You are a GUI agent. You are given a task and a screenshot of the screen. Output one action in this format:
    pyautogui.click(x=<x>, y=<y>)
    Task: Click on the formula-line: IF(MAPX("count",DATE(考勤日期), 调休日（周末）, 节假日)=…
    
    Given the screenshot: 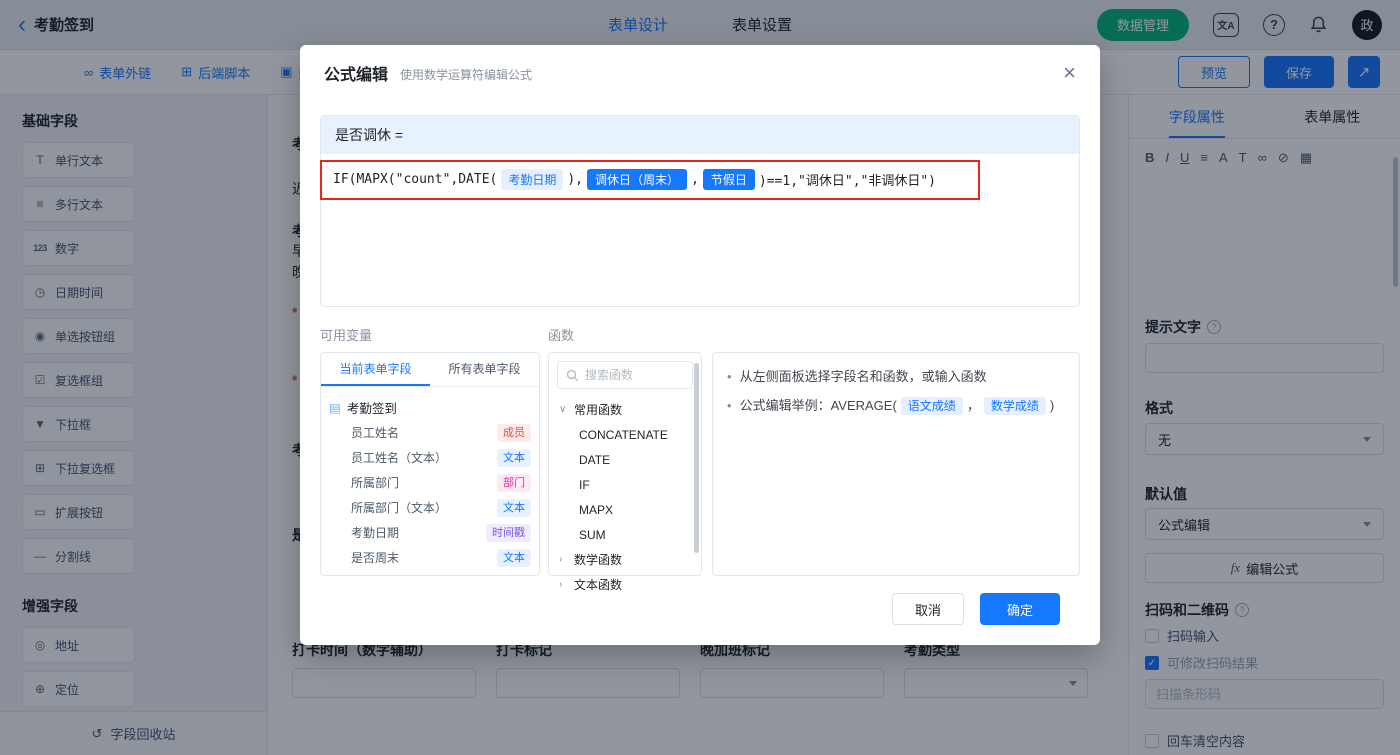 What is the action you would take?
    pyautogui.click(x=700, y=179)
    